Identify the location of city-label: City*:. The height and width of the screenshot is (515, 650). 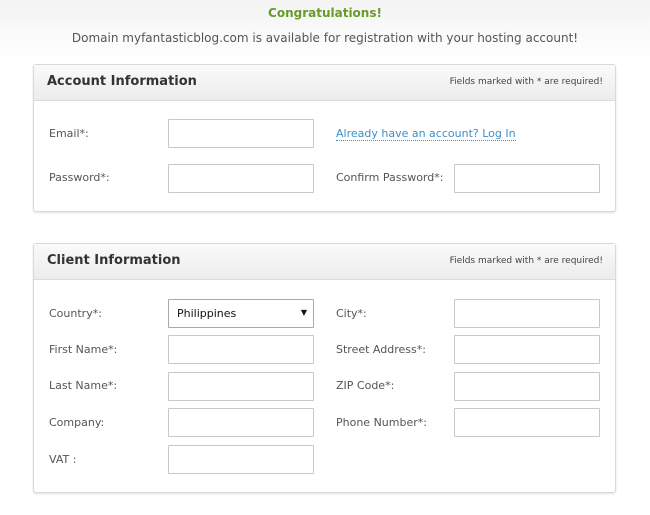
(351, 313).